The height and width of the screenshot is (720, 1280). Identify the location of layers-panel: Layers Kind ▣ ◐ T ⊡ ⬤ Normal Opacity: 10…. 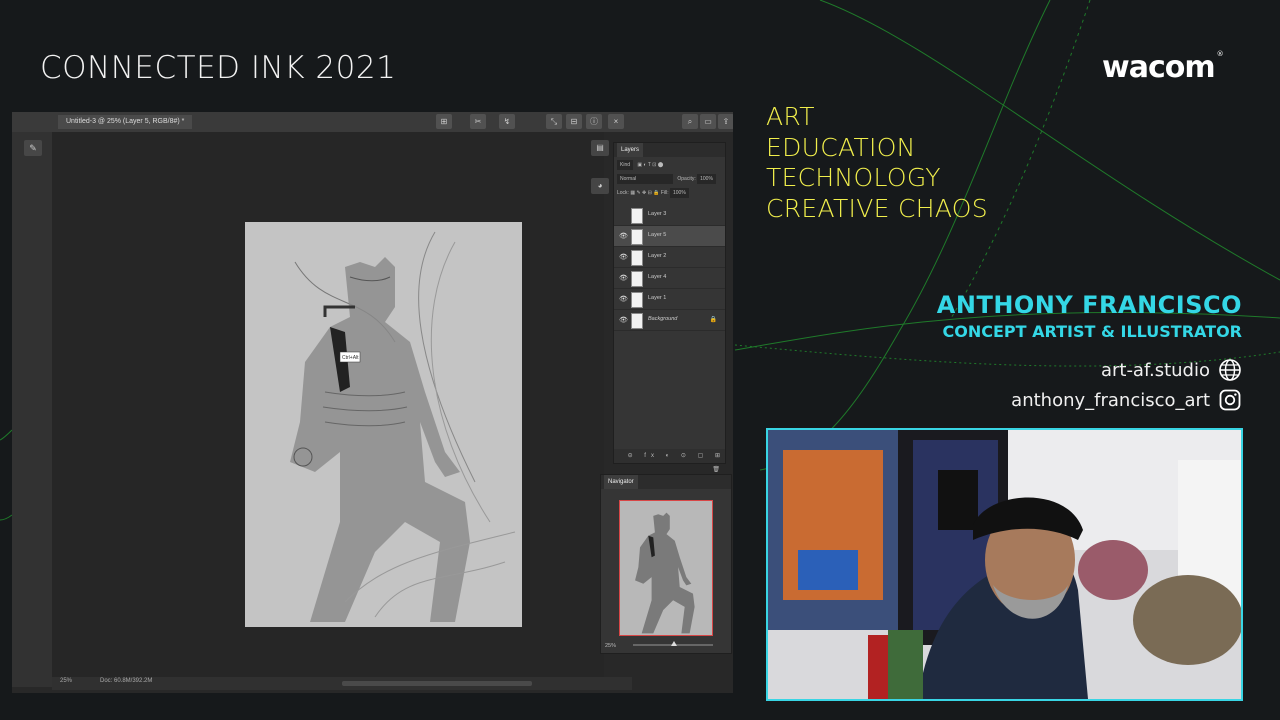
(669, 307).